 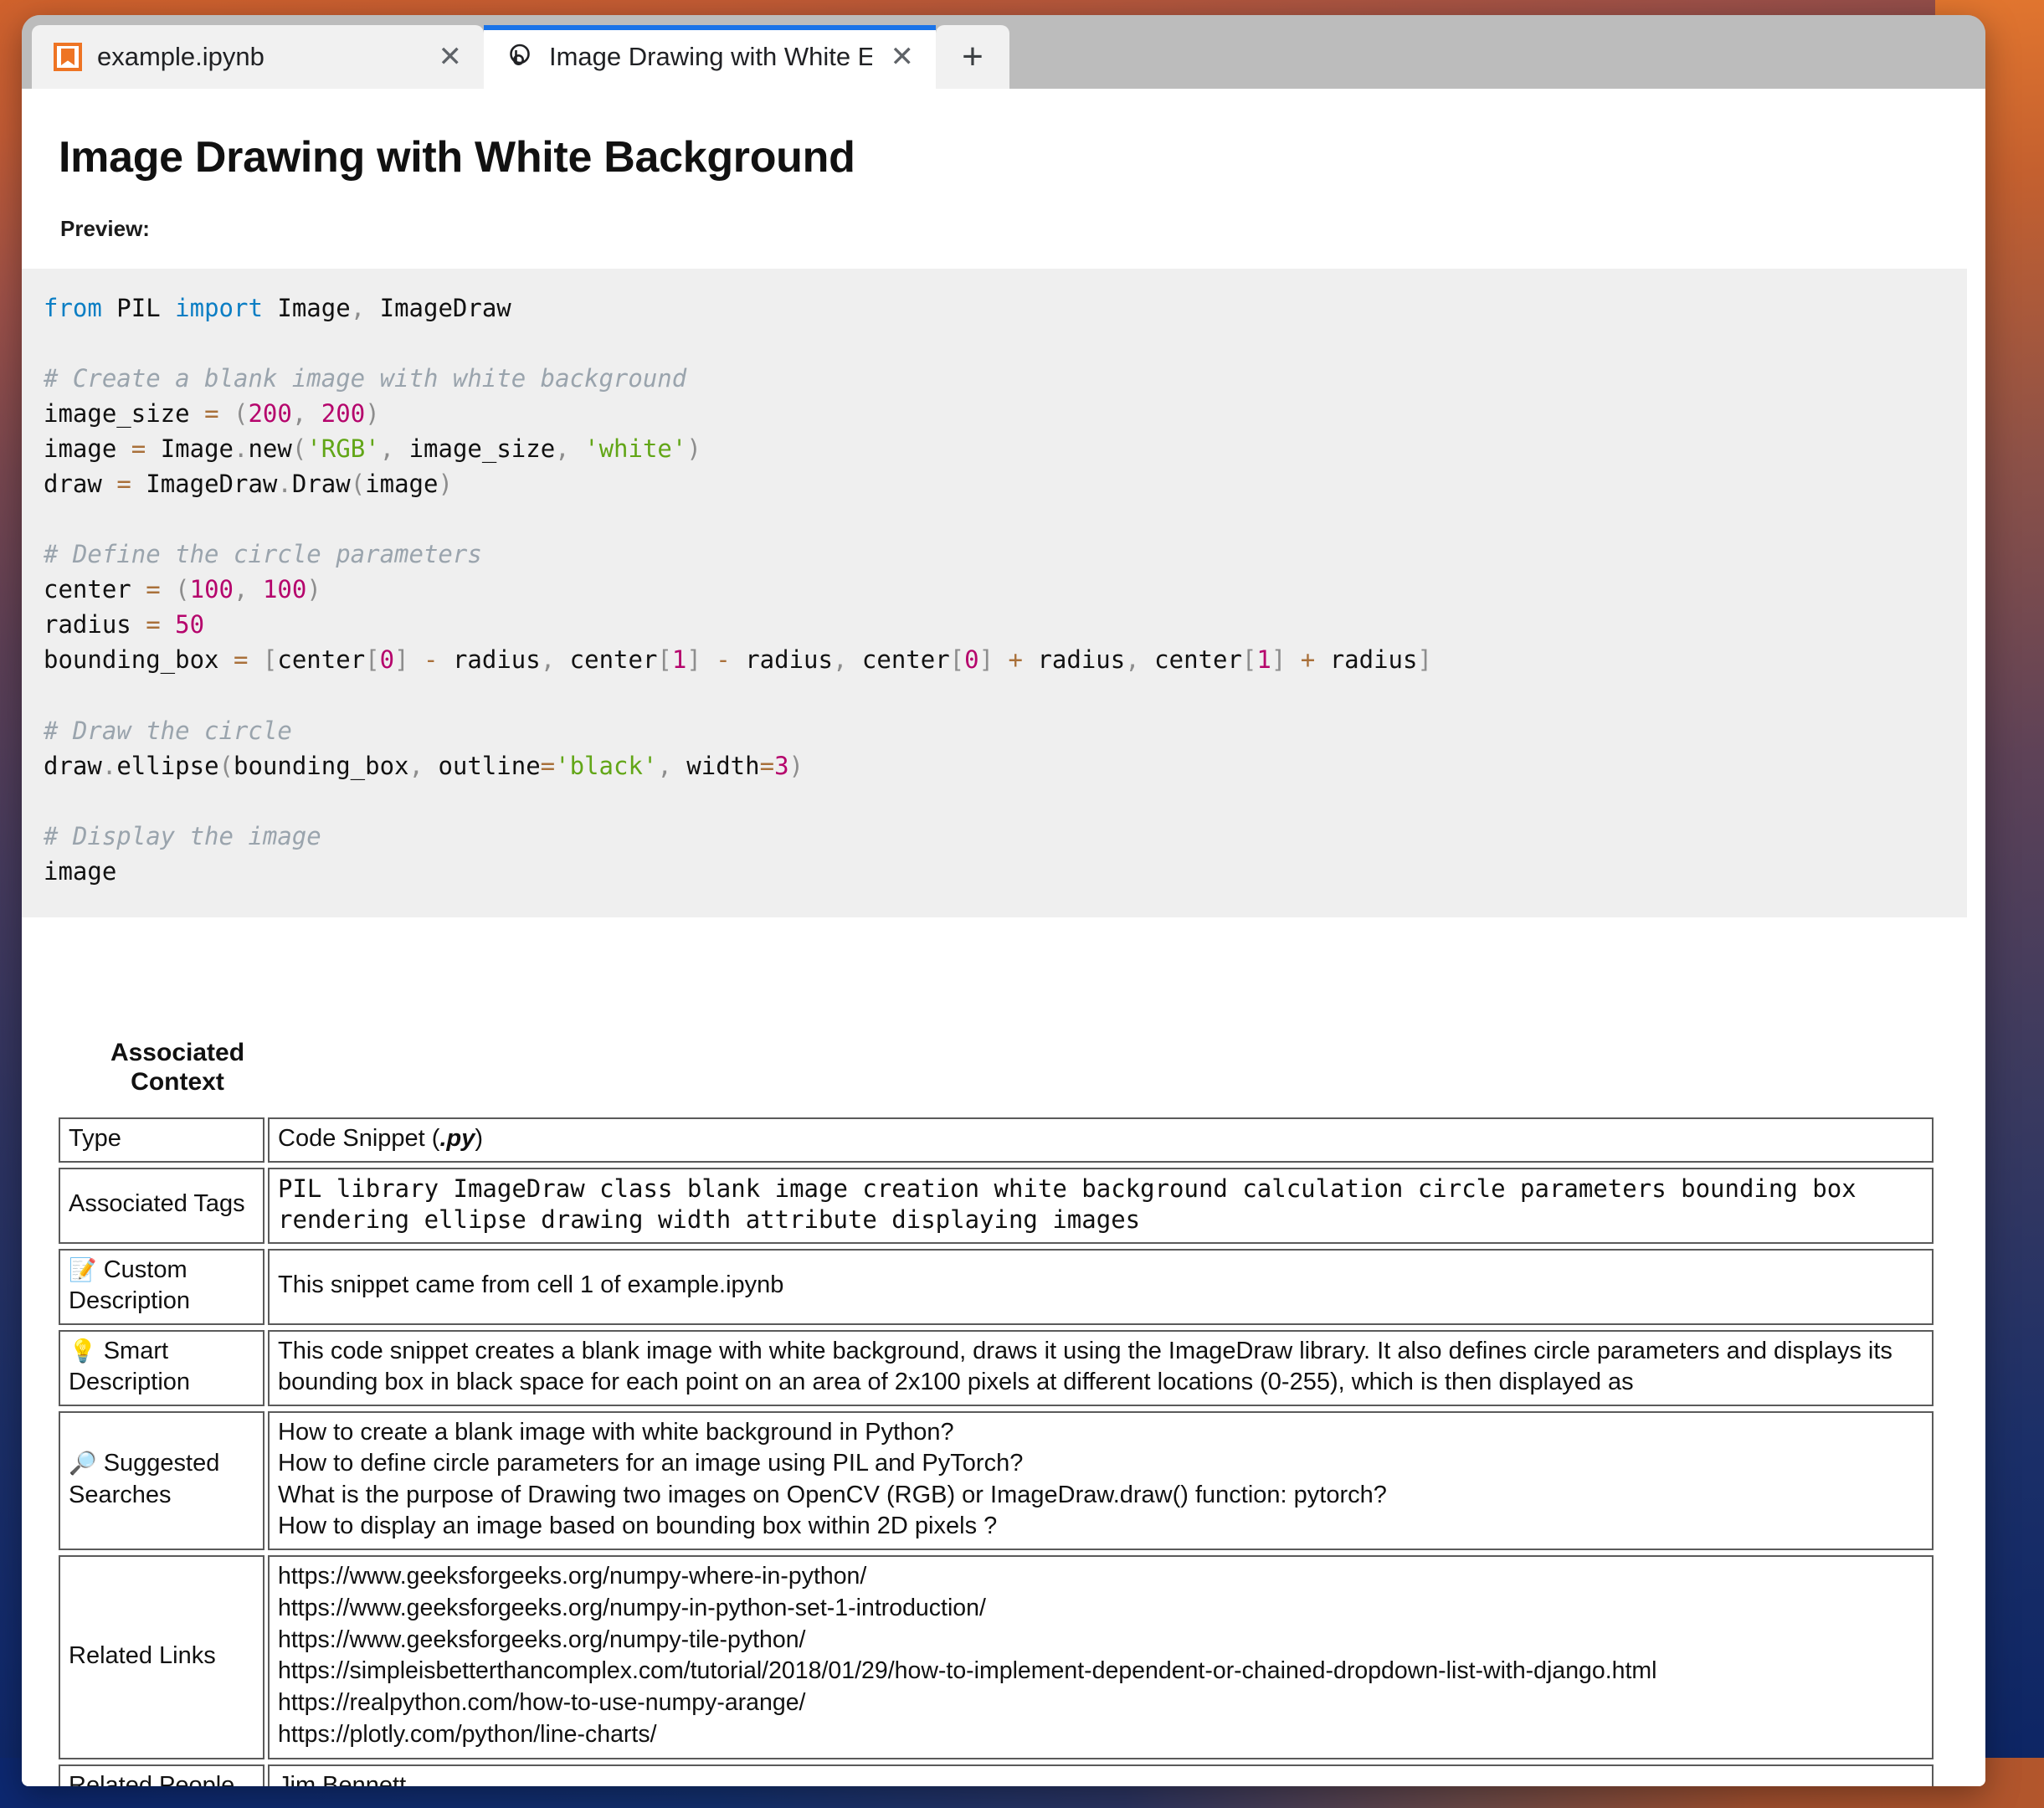 What do you see at coordinates (162, 1480) in the screenshot?
I see `row-label-suggested-searches: 🔎 Suggested Searches` at bounding box center [162, 1480].